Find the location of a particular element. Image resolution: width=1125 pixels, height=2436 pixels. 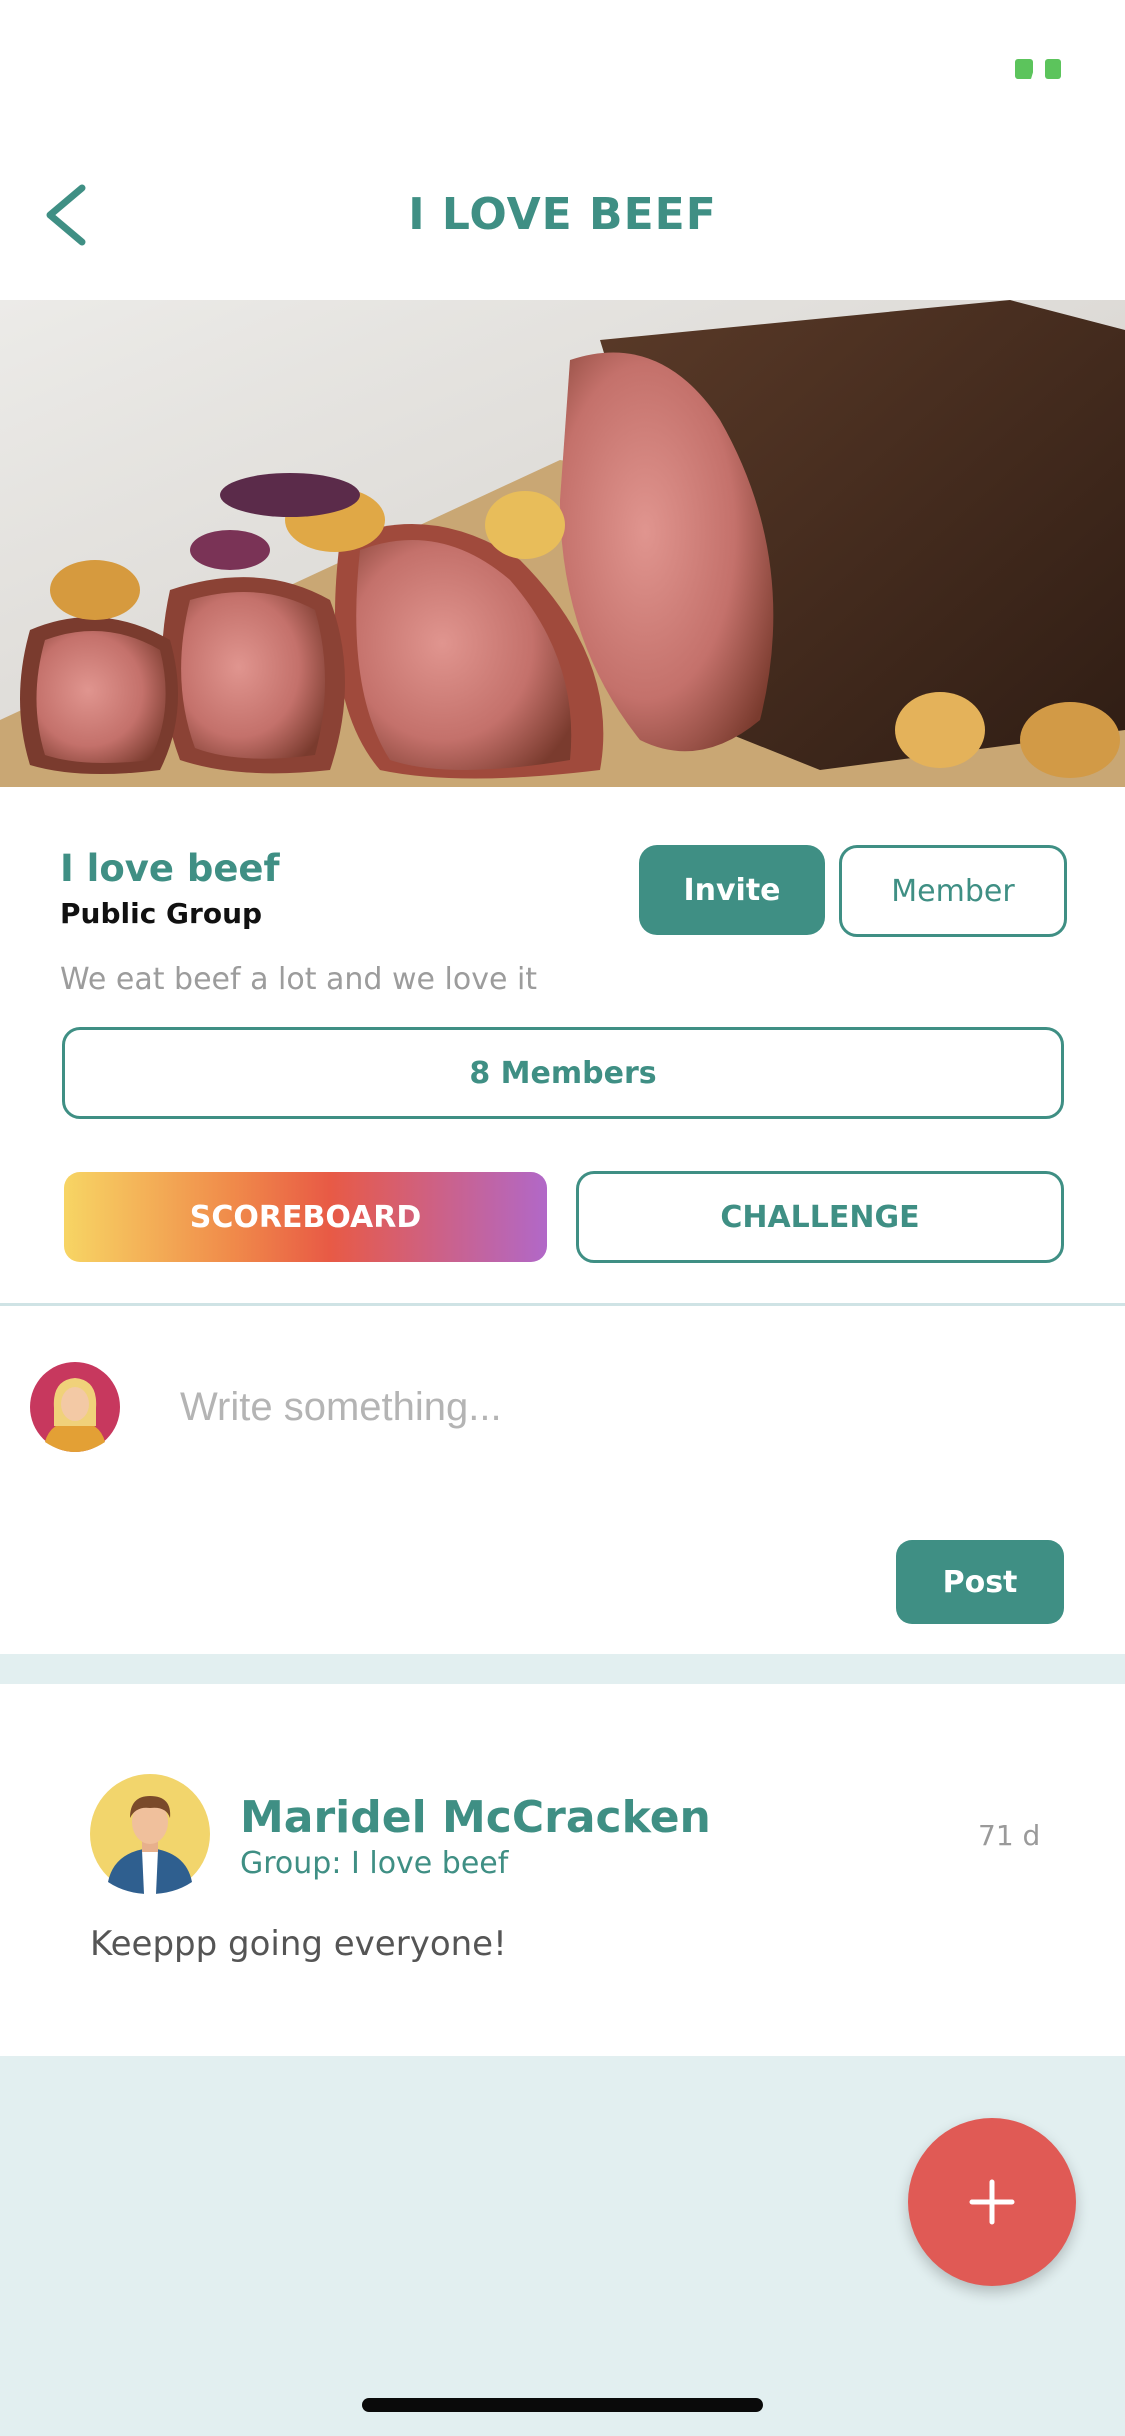

top-bar: I LOVE BEEF is located at coordinates (562, 150).